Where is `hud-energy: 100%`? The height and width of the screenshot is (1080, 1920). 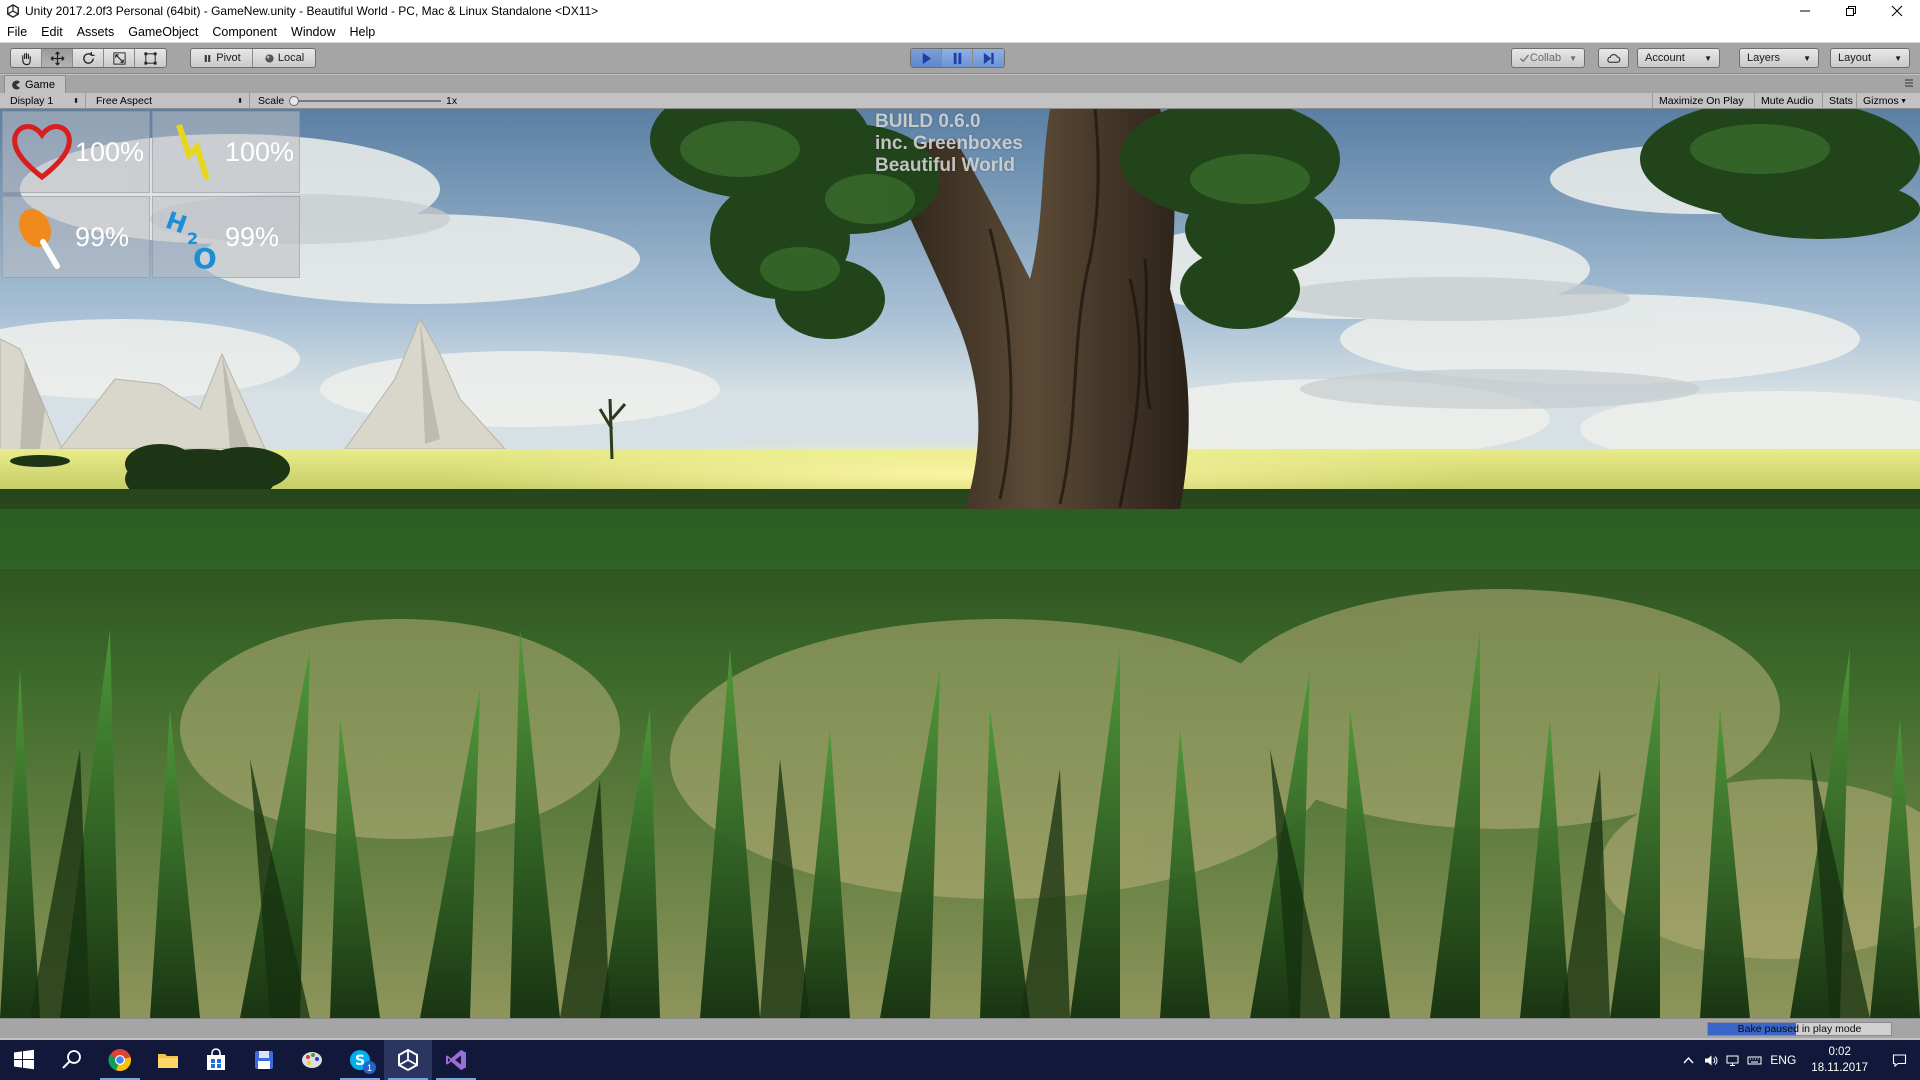 hud-energy: 100% is located at coordinates (226, 152).